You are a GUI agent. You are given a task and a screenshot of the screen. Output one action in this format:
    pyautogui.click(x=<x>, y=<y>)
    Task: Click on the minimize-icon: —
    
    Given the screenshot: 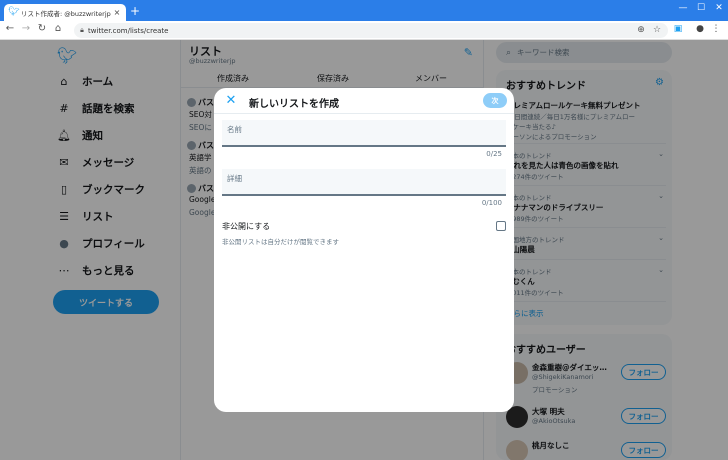 What is the action you would take?
    pyautogui.click(x=683, y=8)
    